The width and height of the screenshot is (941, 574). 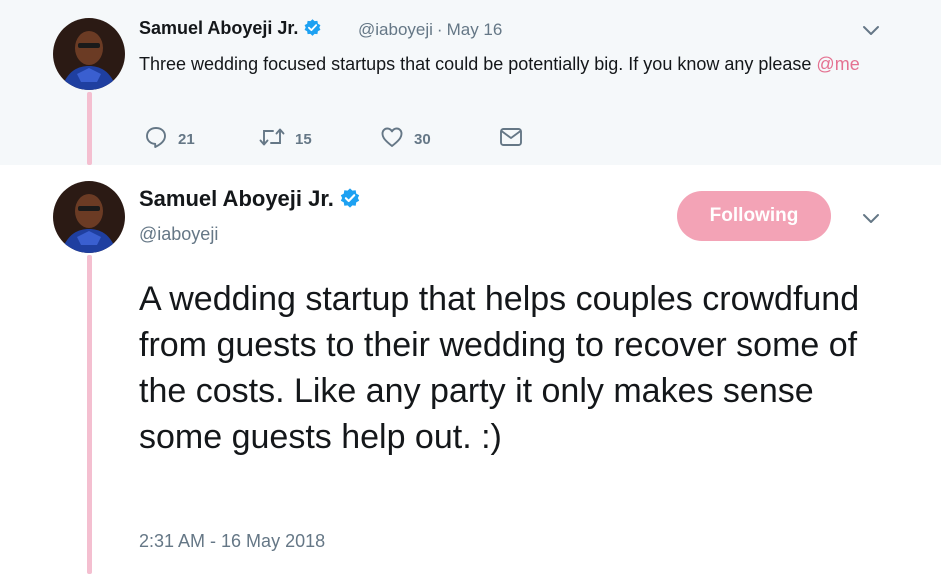 What do you see at coordinates (232, 541) in the screenshot?
I see `tweet-timestamp: 2:31 AM - 16 May 2018` at bounding box center [232, 541].